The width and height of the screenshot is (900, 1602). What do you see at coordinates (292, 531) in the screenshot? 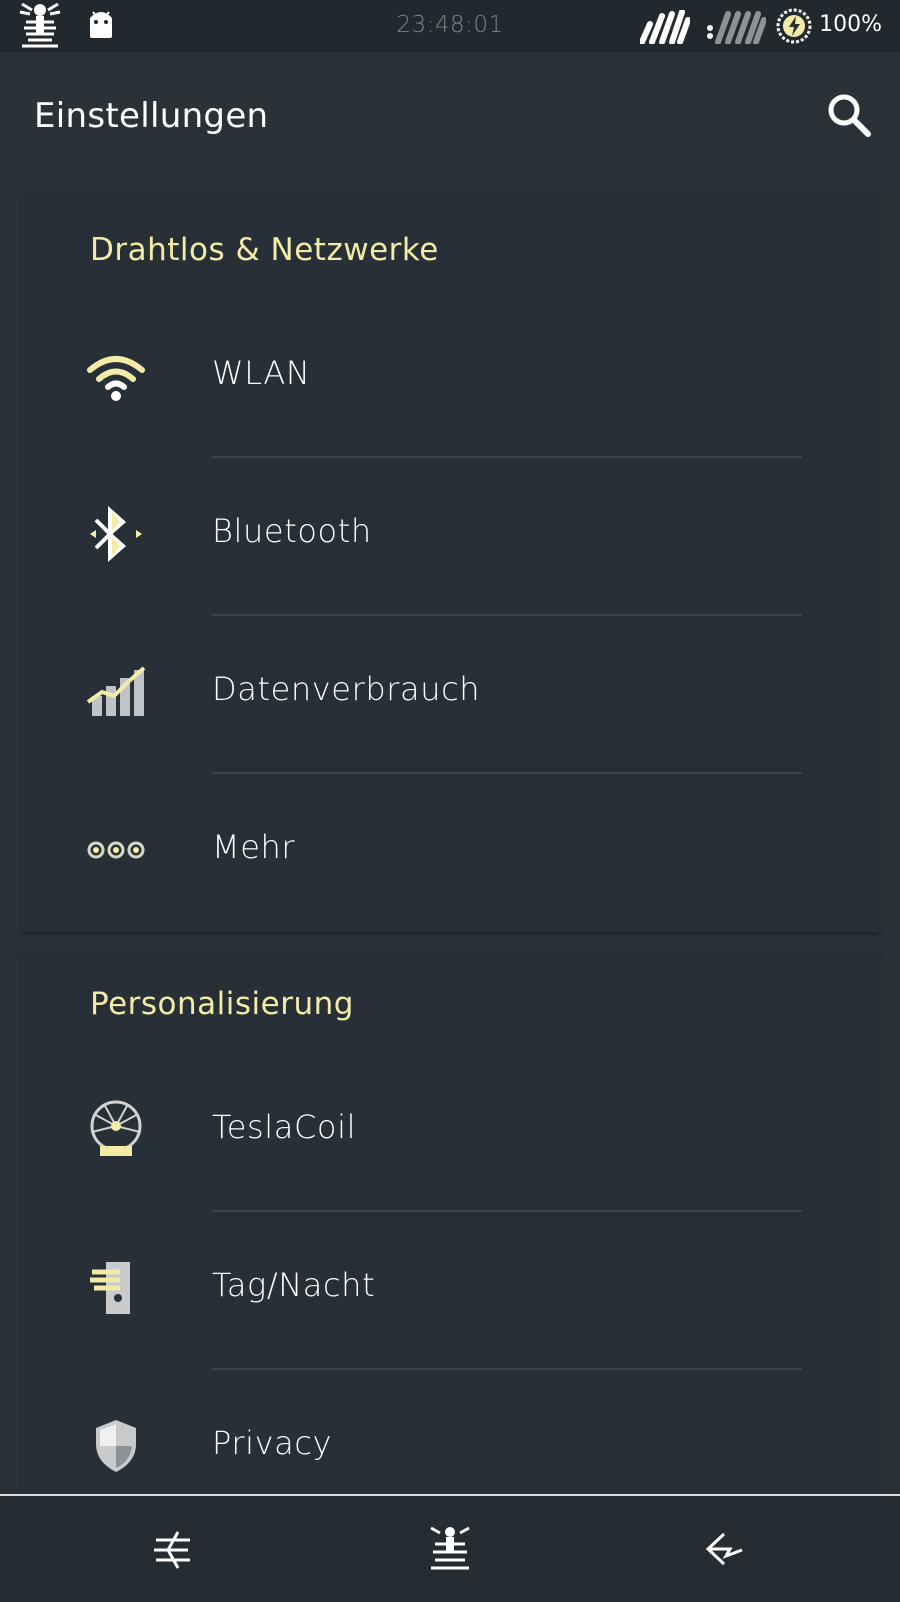
I see `list-item-label: Bluetooth` at bounding box center [292, 531].